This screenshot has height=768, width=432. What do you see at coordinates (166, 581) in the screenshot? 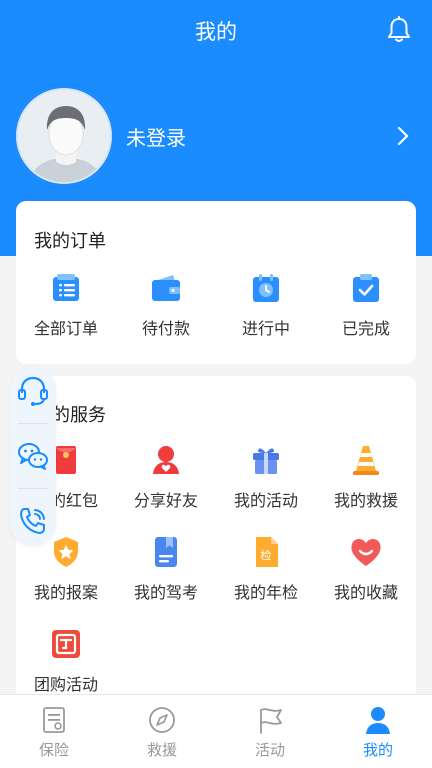
I see `service-driving-test: 我的驾考` at bounding box center [166, 581].